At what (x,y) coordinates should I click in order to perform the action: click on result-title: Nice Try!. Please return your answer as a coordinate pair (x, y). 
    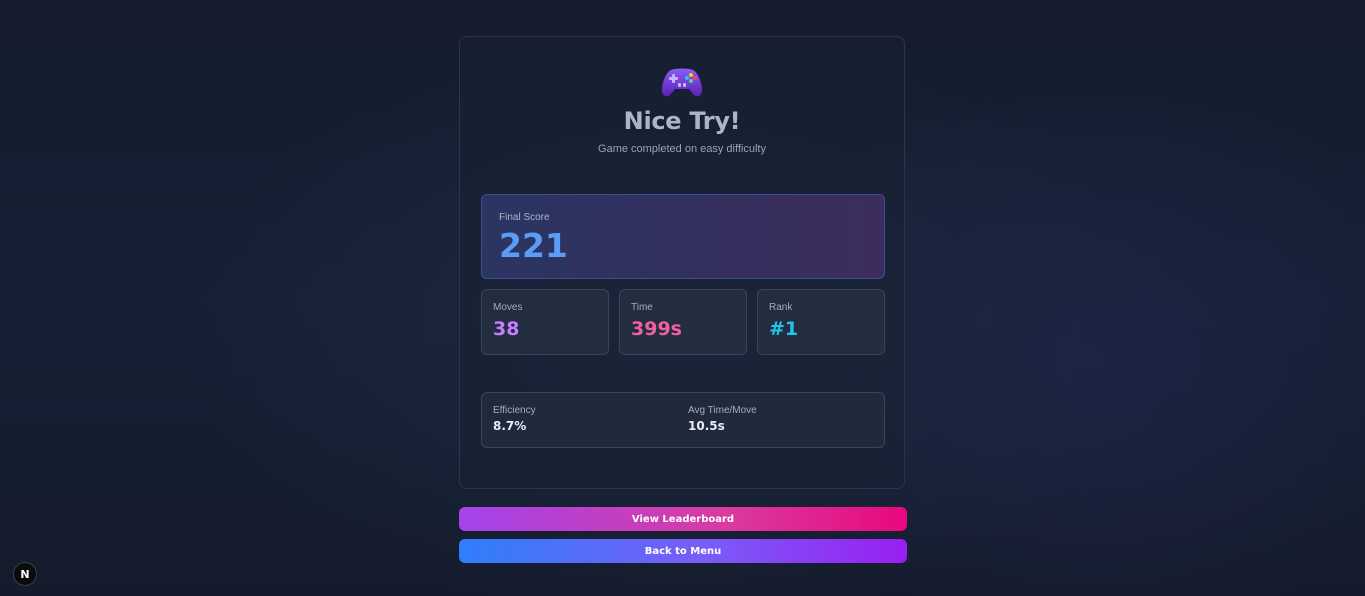
    Looking at the image, I should click on (682, 121).